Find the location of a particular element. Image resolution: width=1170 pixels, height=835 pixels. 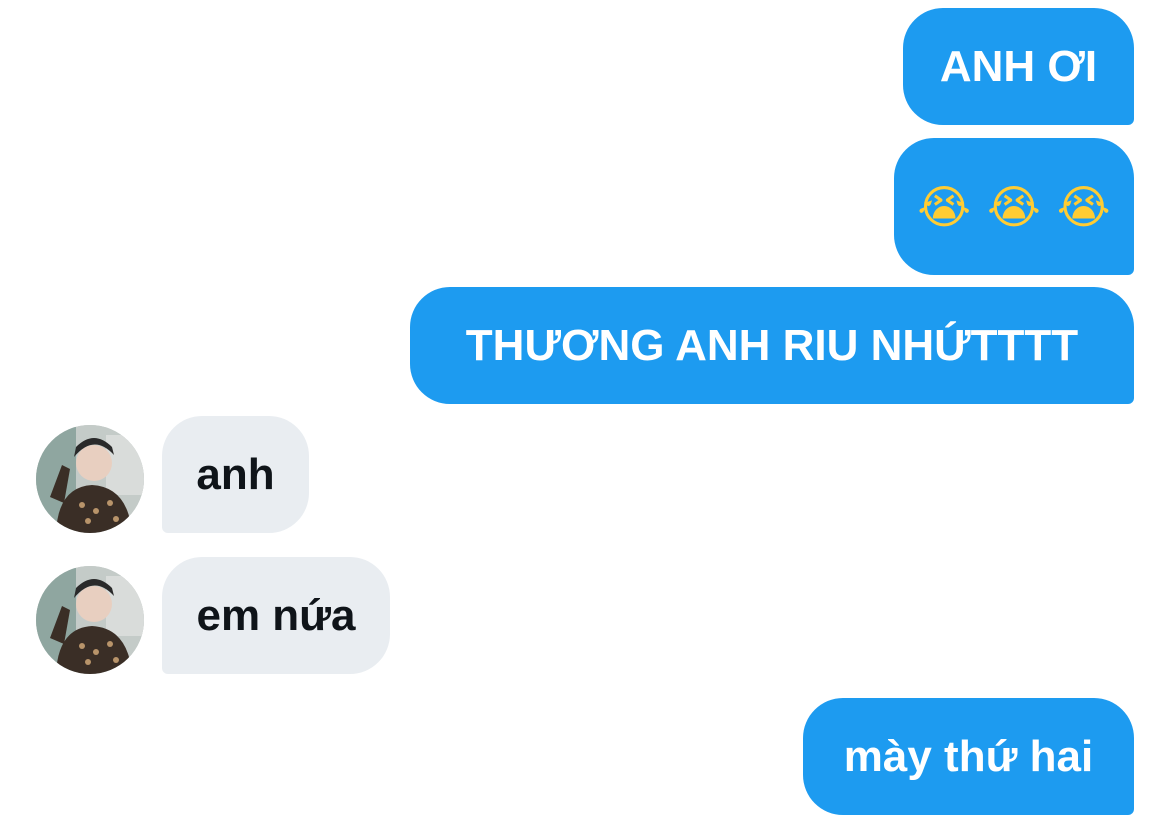

message-bubble-received: anh is located at coordinates (235, 474).